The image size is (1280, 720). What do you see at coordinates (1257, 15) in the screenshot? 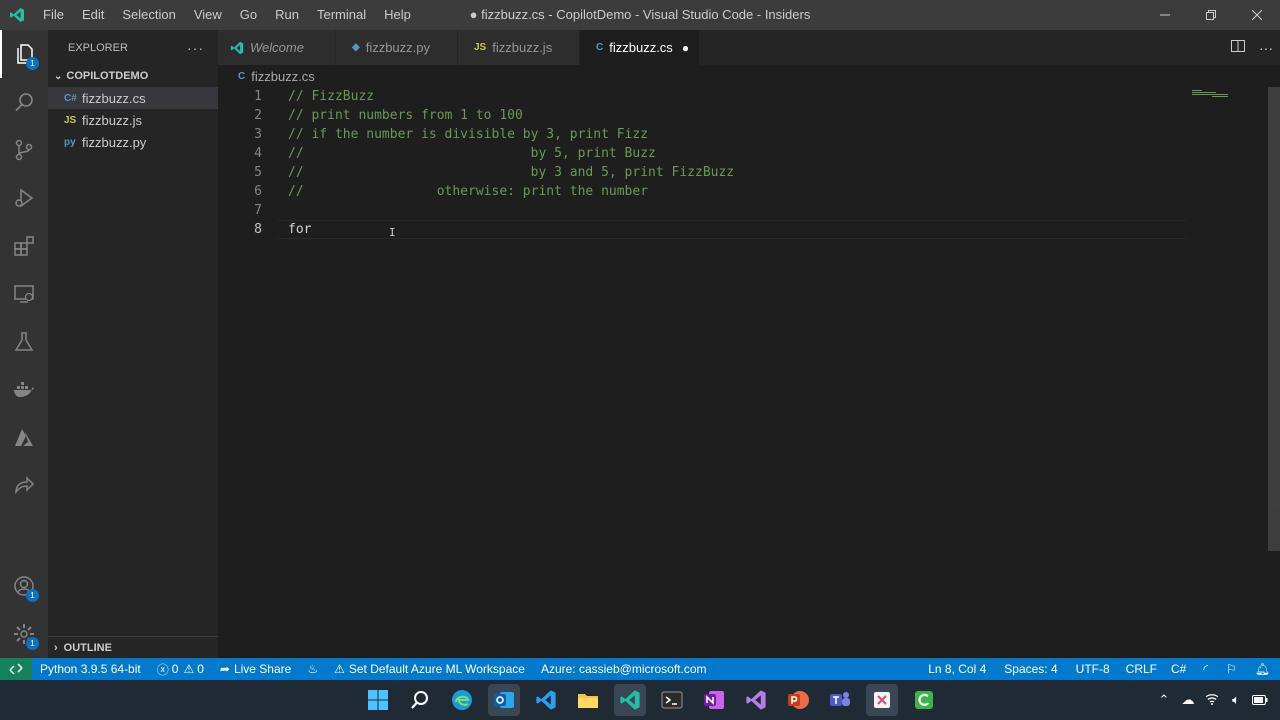
I see `close-button` at bounding box center [1257, 15].